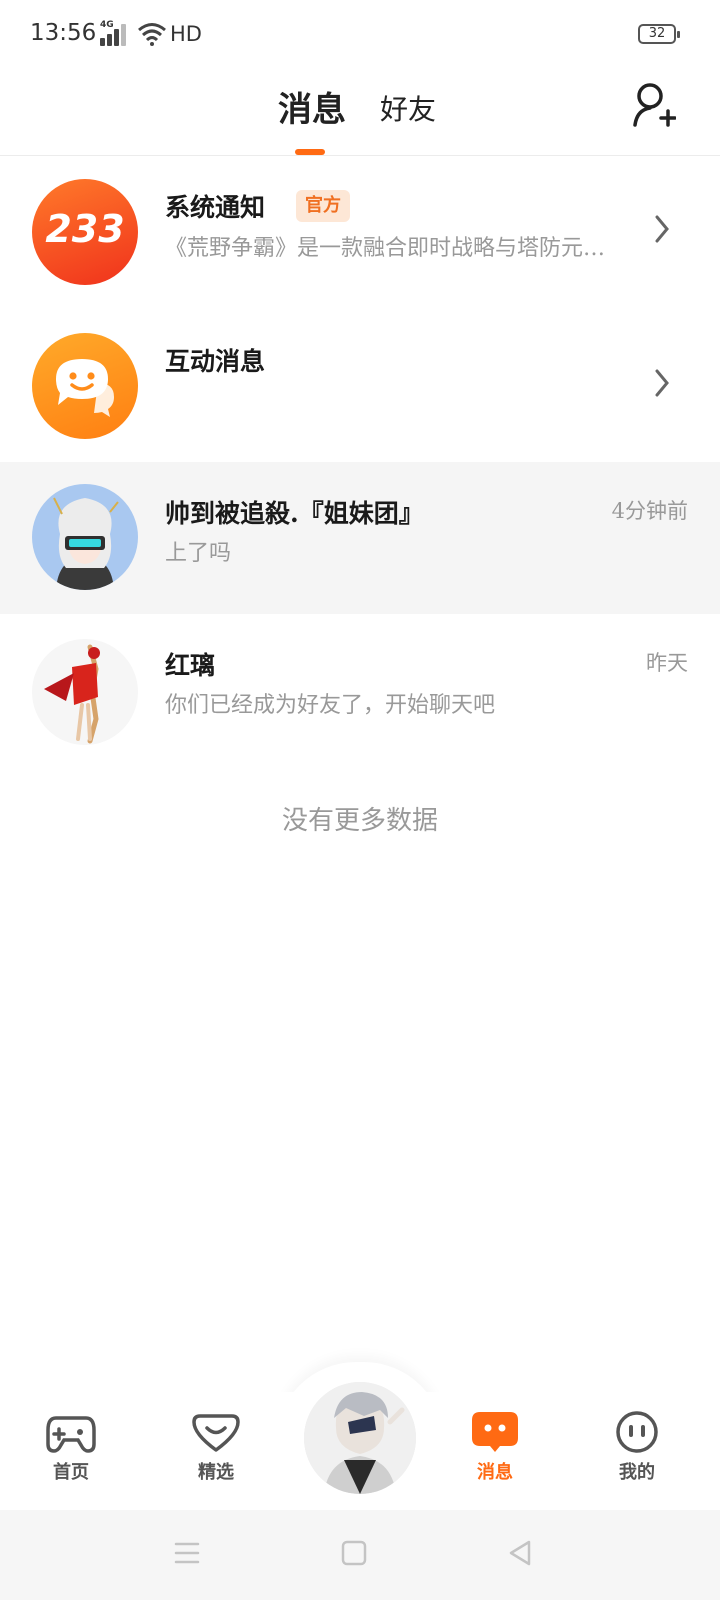  I want to click on chat-bubble-icon, so click(85, 388).